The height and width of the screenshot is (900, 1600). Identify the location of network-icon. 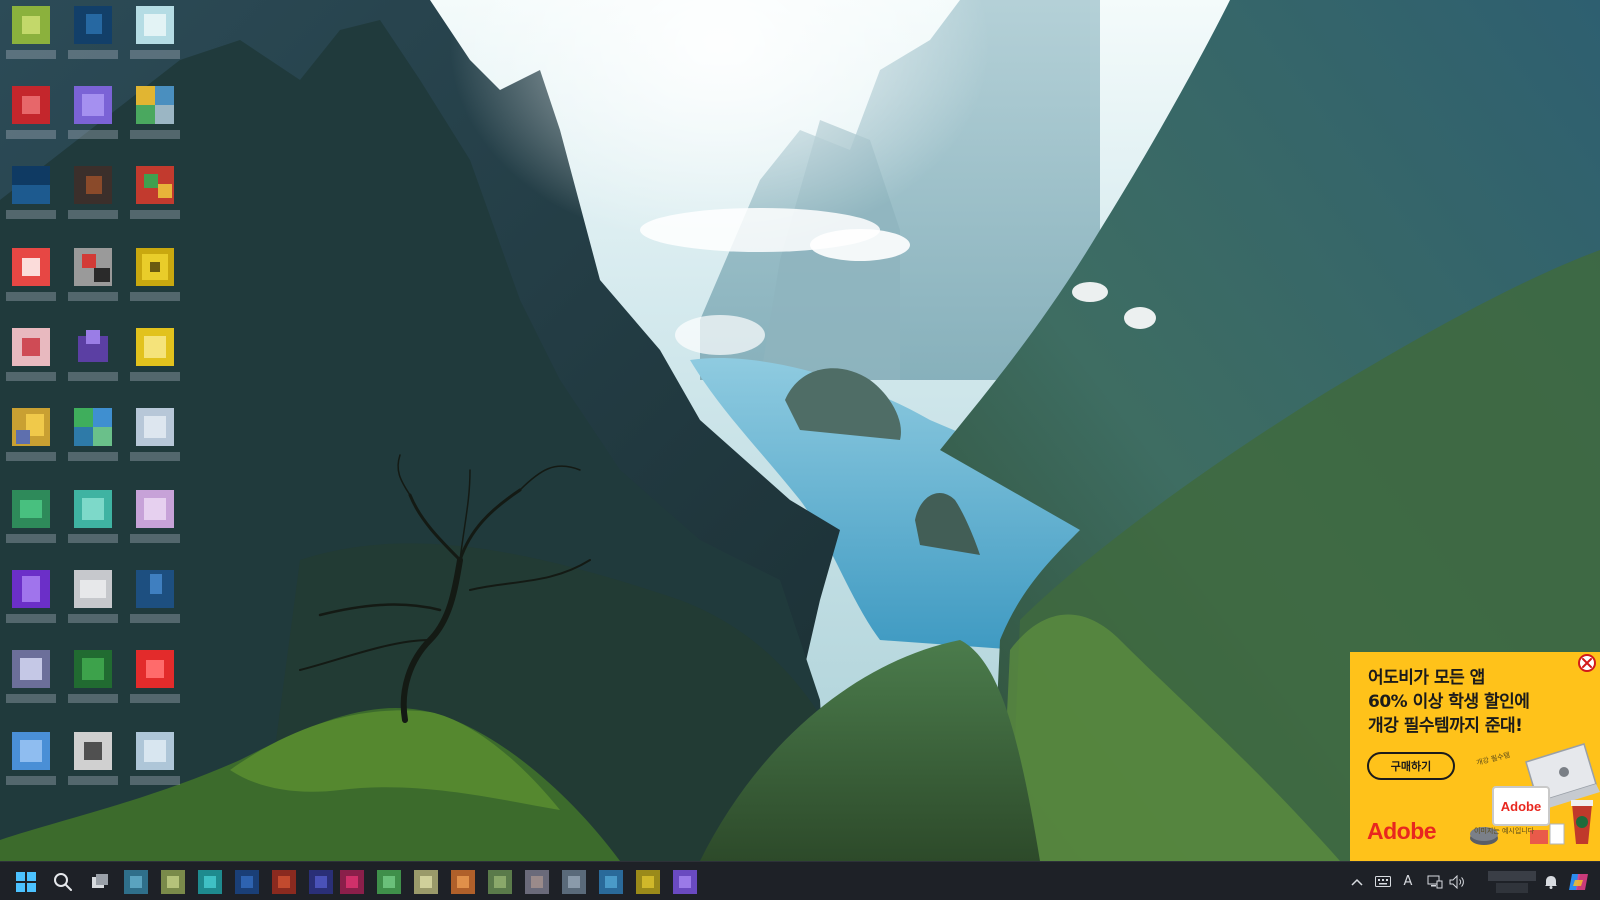
(1435, 881).